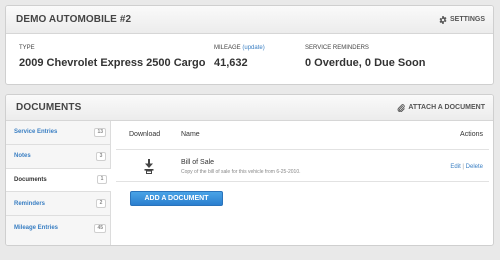 This screenshot has height=260, width=500. I want to click on sidebar-item-mileage-entries: Mileage Entries 45, so click(58, 228).